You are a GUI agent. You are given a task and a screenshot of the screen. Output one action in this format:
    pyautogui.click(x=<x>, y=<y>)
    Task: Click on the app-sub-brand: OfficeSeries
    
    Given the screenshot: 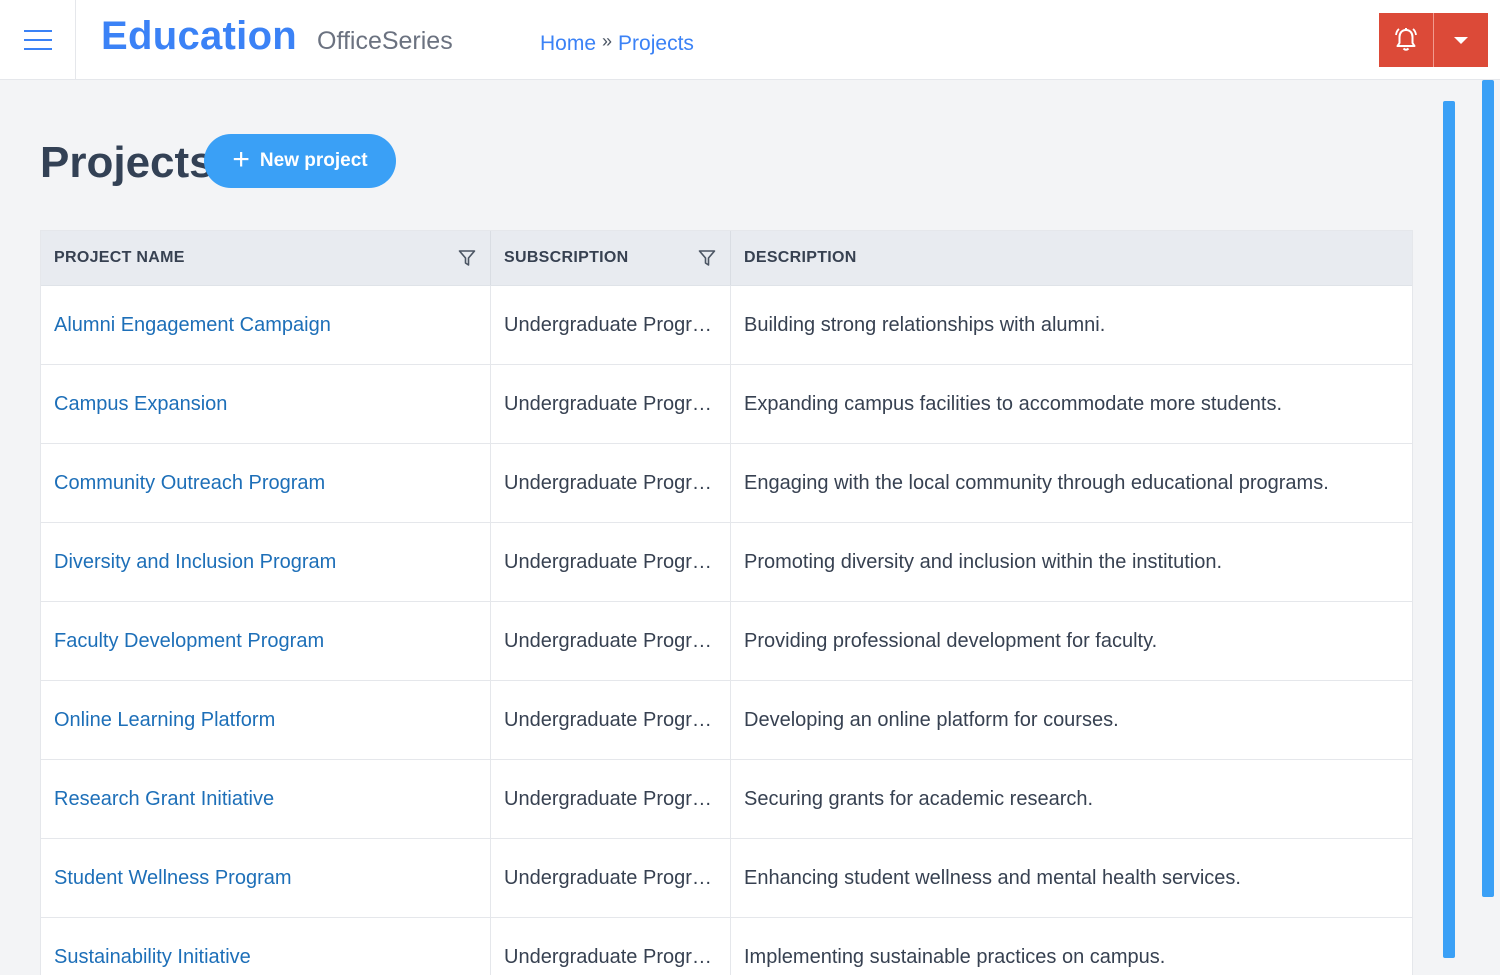 What is the action you would take?
    pyautogui.click(x=385, y=41)
    